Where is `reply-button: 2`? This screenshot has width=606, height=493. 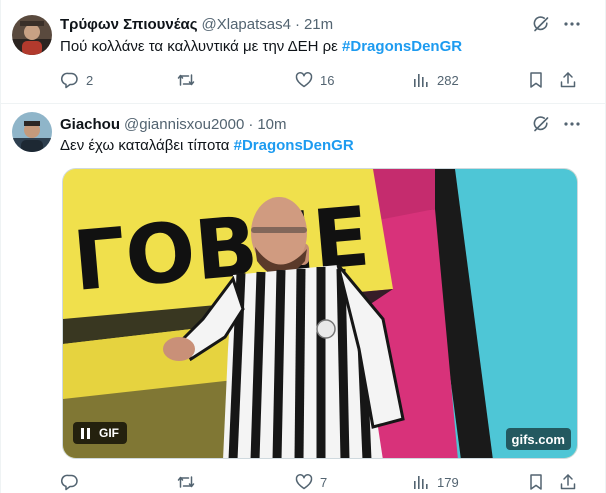
reply-button: 2 is located at coordinates (76, 80).